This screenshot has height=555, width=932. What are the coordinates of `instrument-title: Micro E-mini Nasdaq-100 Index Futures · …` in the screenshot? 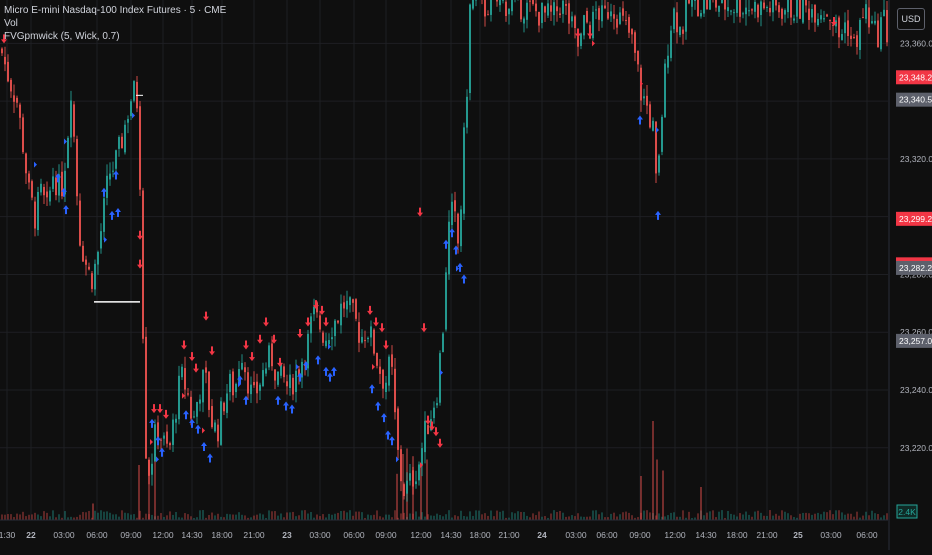 It's located at (115, 10).